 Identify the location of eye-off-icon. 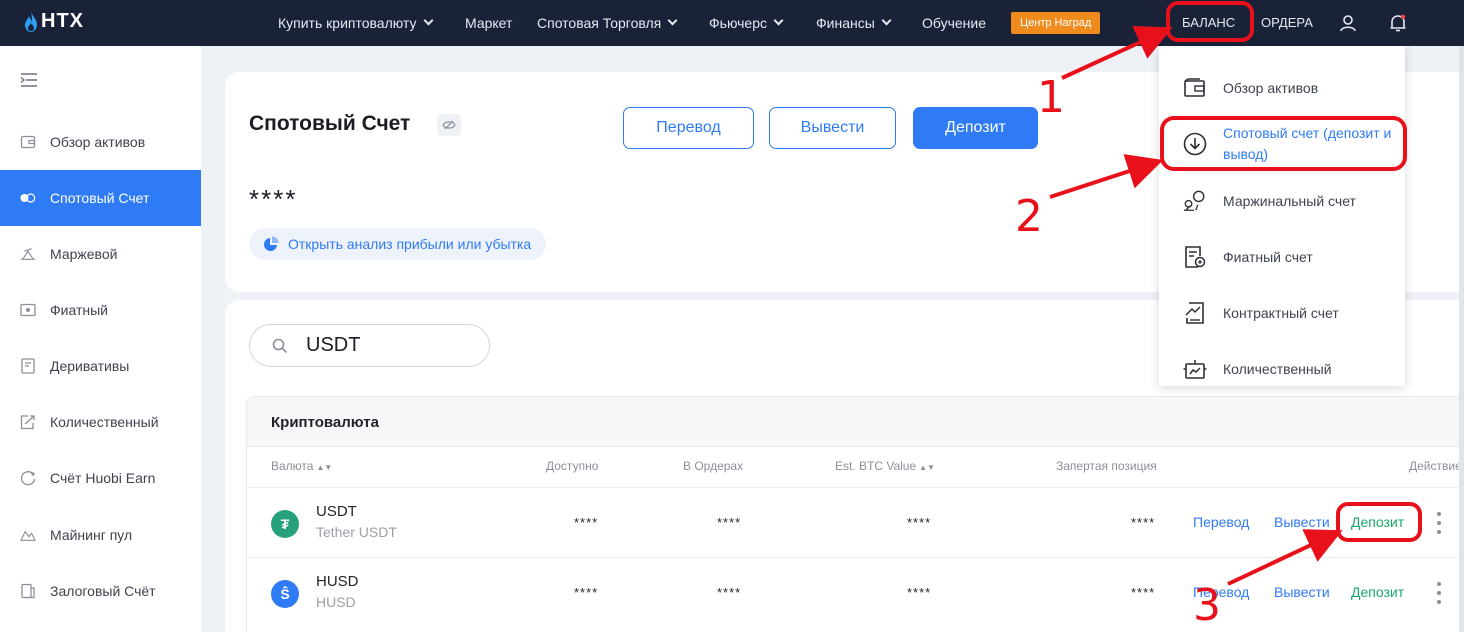
(449, 125).